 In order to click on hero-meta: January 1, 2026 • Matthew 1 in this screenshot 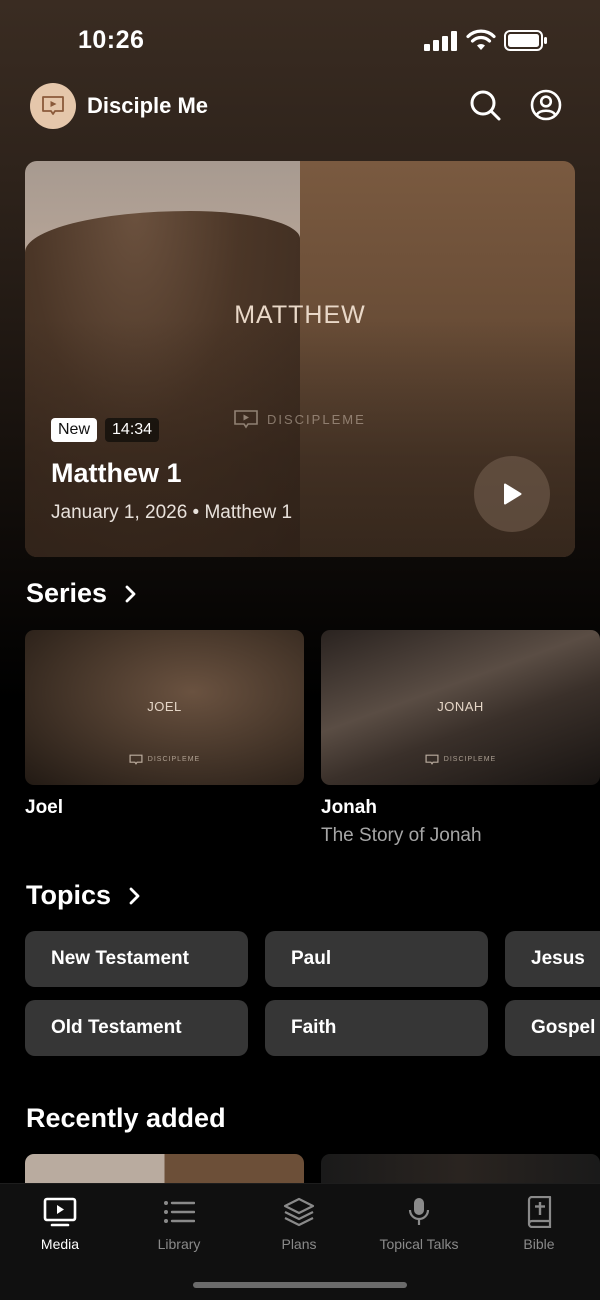, I will do `click(172, 512)`.